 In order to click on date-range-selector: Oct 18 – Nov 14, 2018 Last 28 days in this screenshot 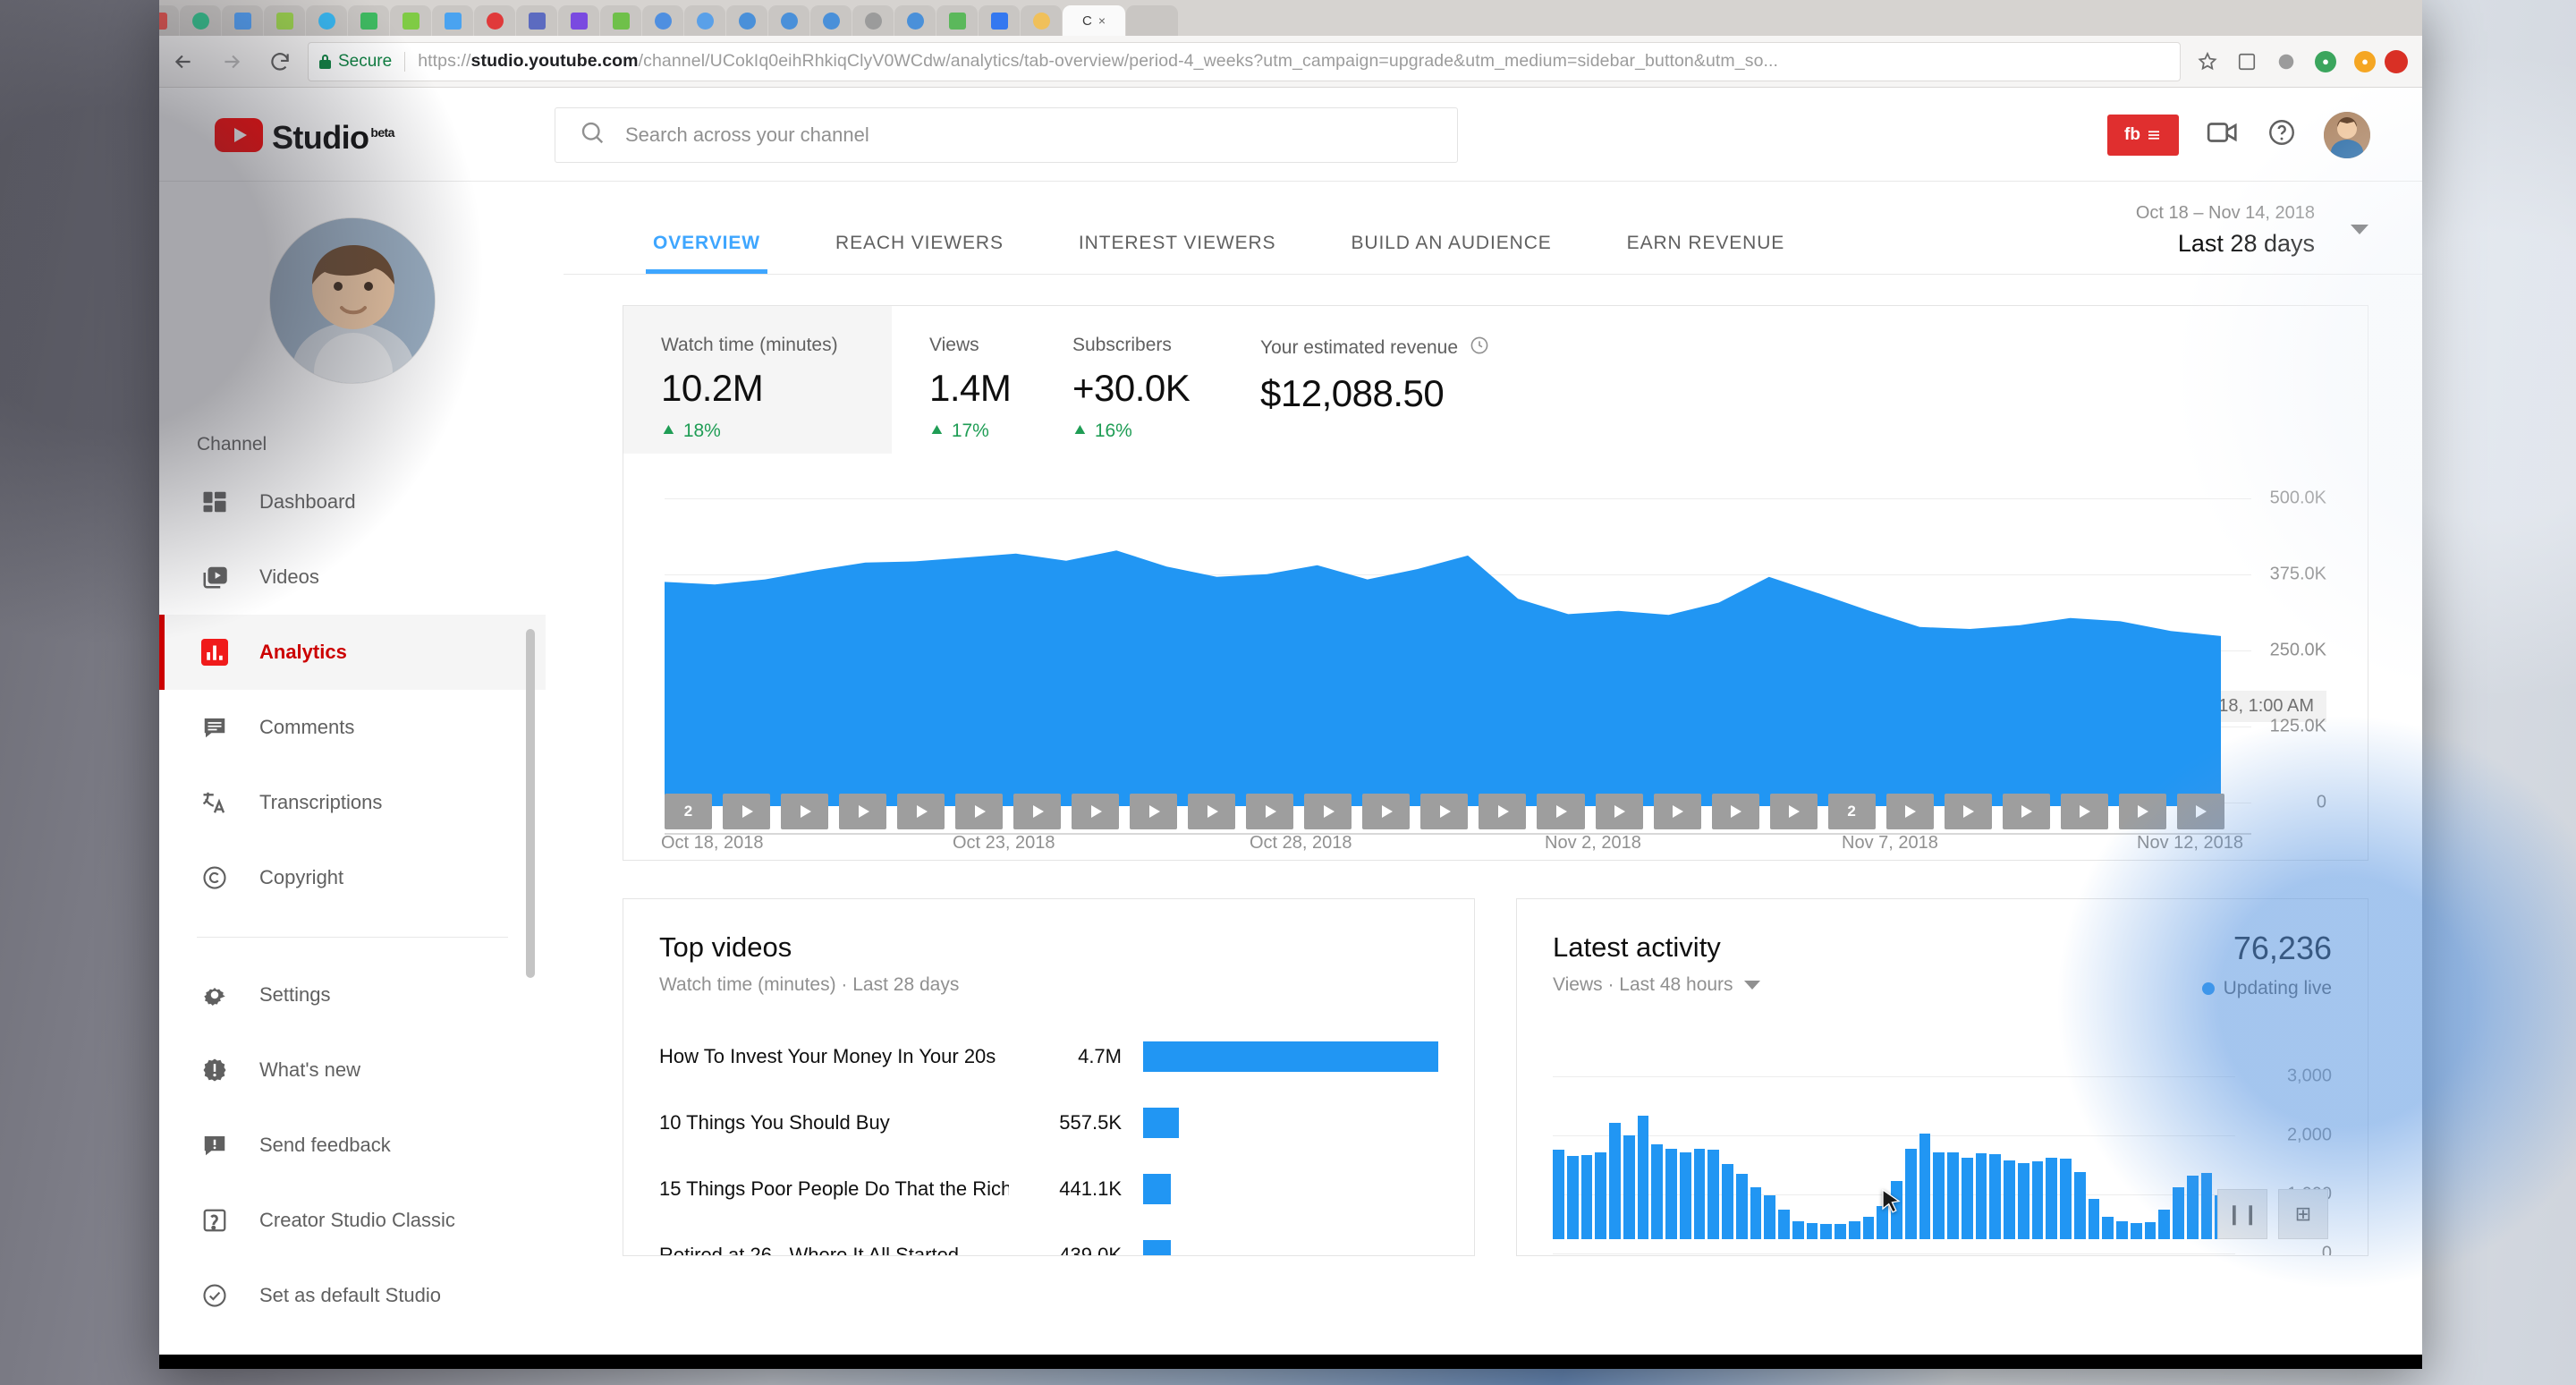, I will do `click(2279, 238)`.